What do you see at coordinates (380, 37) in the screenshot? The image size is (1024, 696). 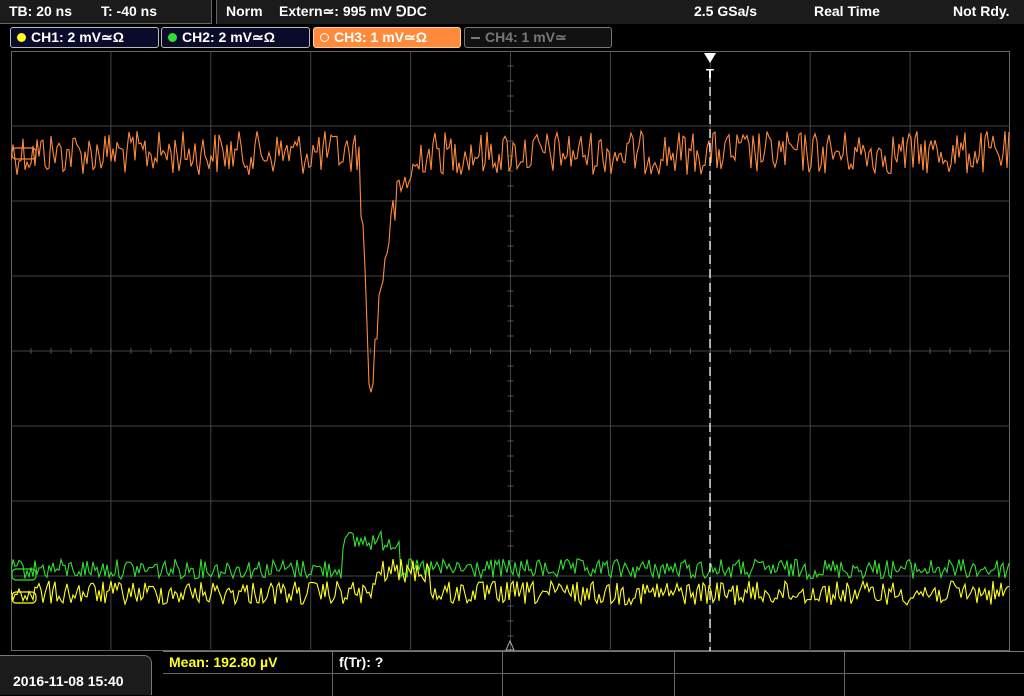 I see `ch3-label: CH3: 1 mV≃Ω` at bounding box center [380, 37].